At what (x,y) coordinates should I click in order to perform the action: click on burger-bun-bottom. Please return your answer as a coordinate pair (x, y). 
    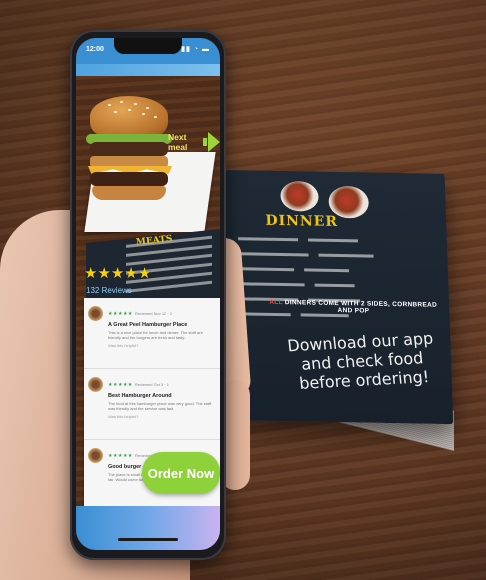
    Looking at the image, I should click on (129, 193).